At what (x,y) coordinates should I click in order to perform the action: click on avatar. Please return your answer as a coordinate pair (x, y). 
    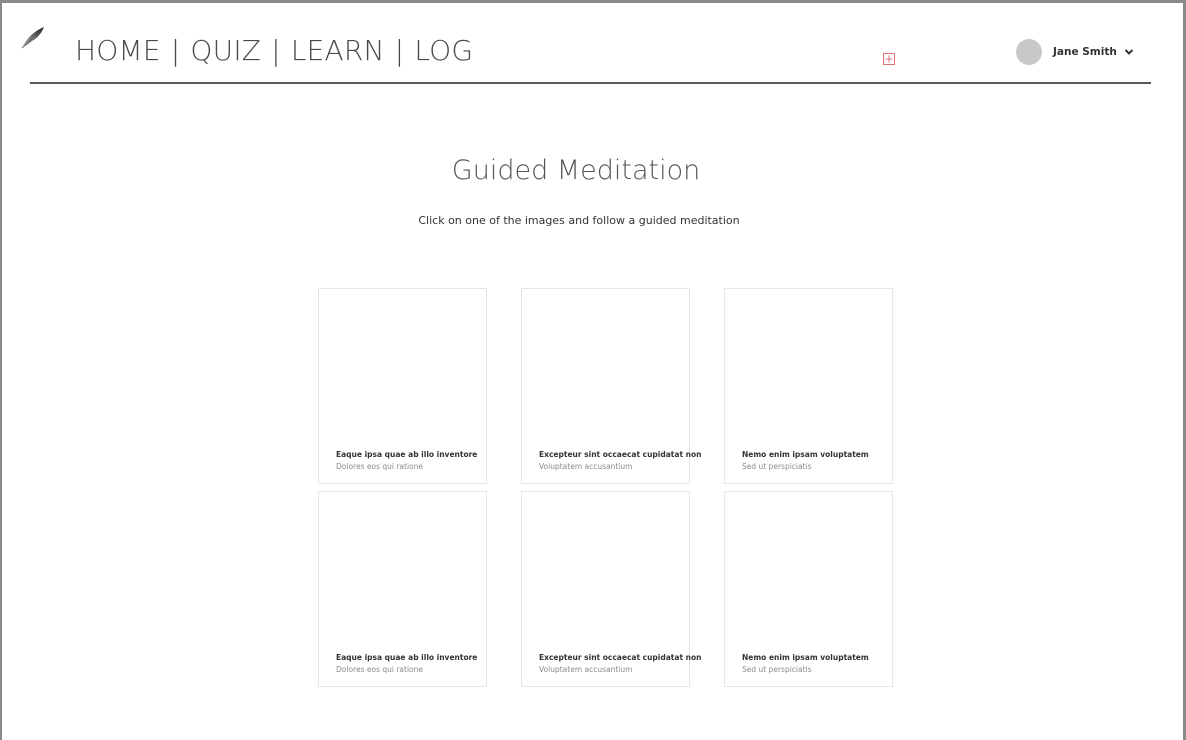
    Looking at the image, I should click on (1029, 52).